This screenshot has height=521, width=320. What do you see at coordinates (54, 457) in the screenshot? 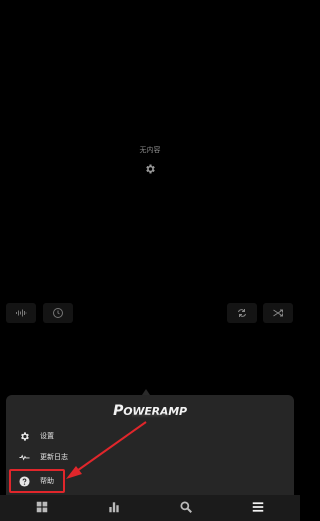
I see `menu-item-label: 更新日志` at bounding box center [54, 457].